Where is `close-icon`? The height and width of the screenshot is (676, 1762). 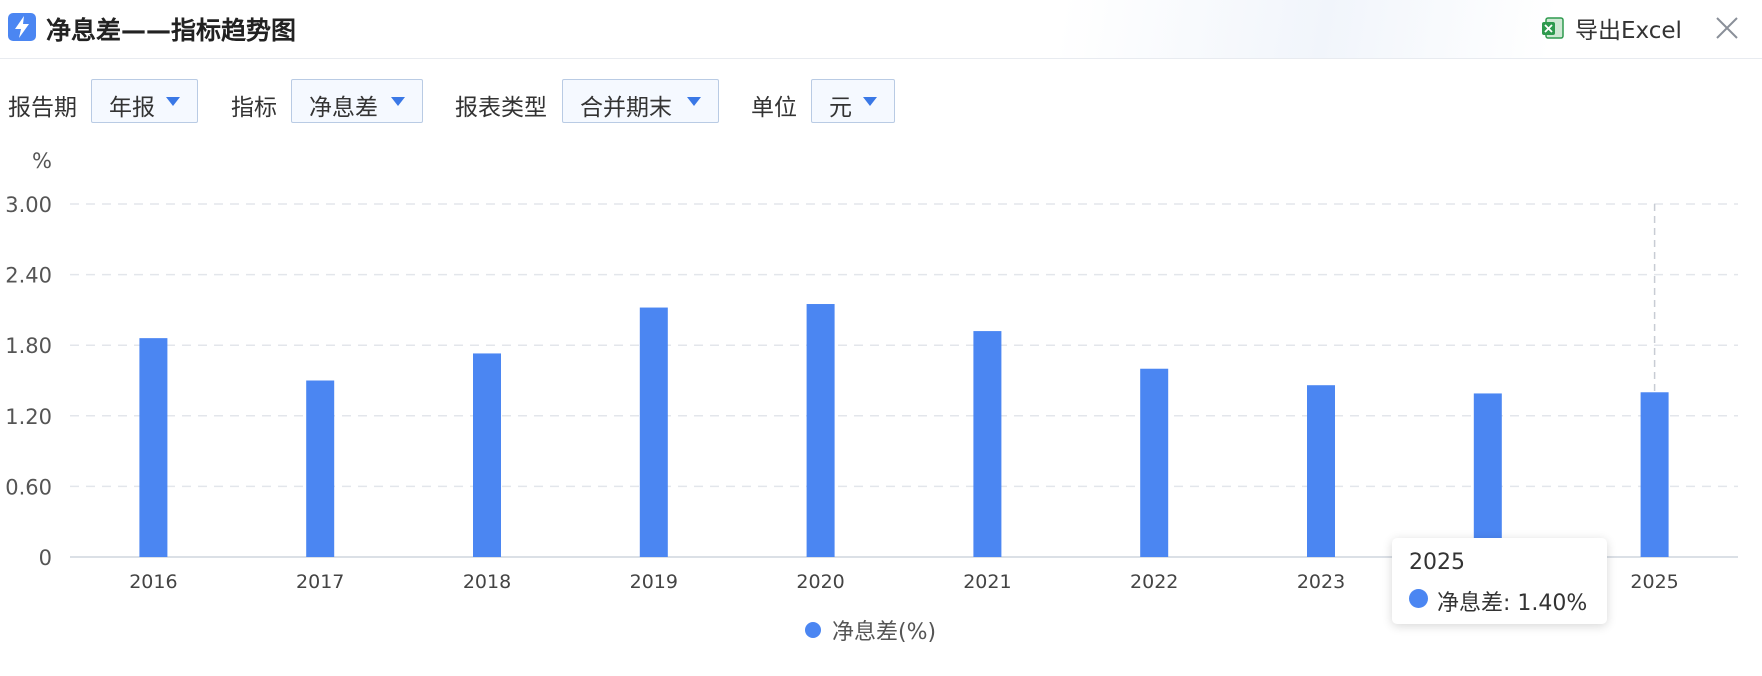 close-icon is located at coordinates (1727, 28).